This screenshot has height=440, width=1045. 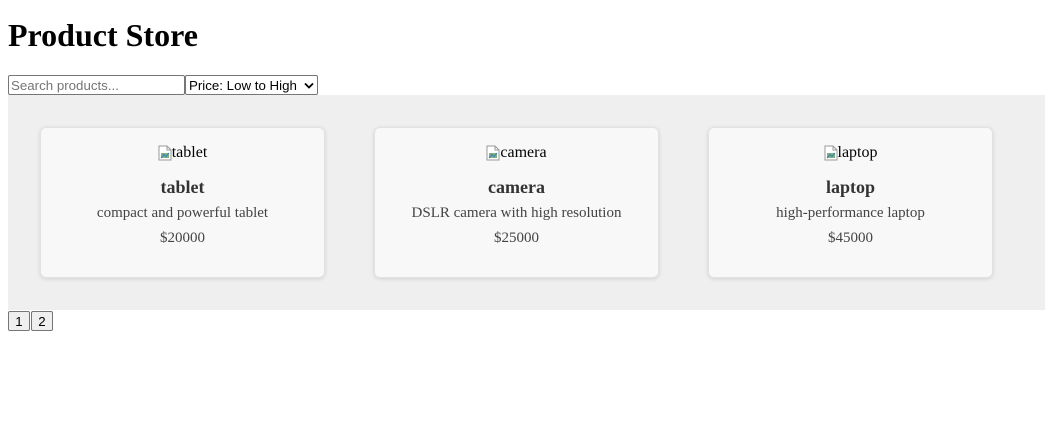 I want to click on product-description: compact and powerful tablet, so click(x=182, y=213).